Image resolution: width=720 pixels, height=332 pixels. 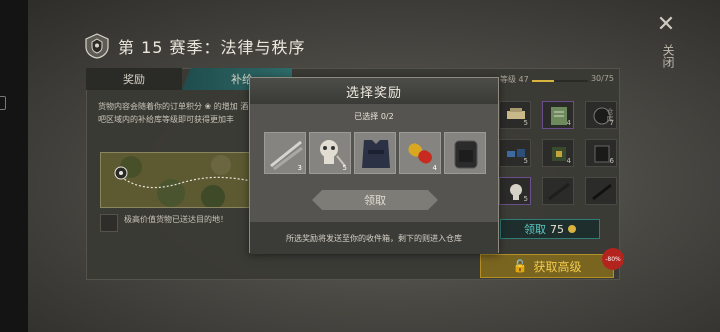 What do you see at coordinates (175, 229) in the screenshot?
I see `cargo-status: 极高价值货物已送达目的地！` at bounding box center [175, 229].